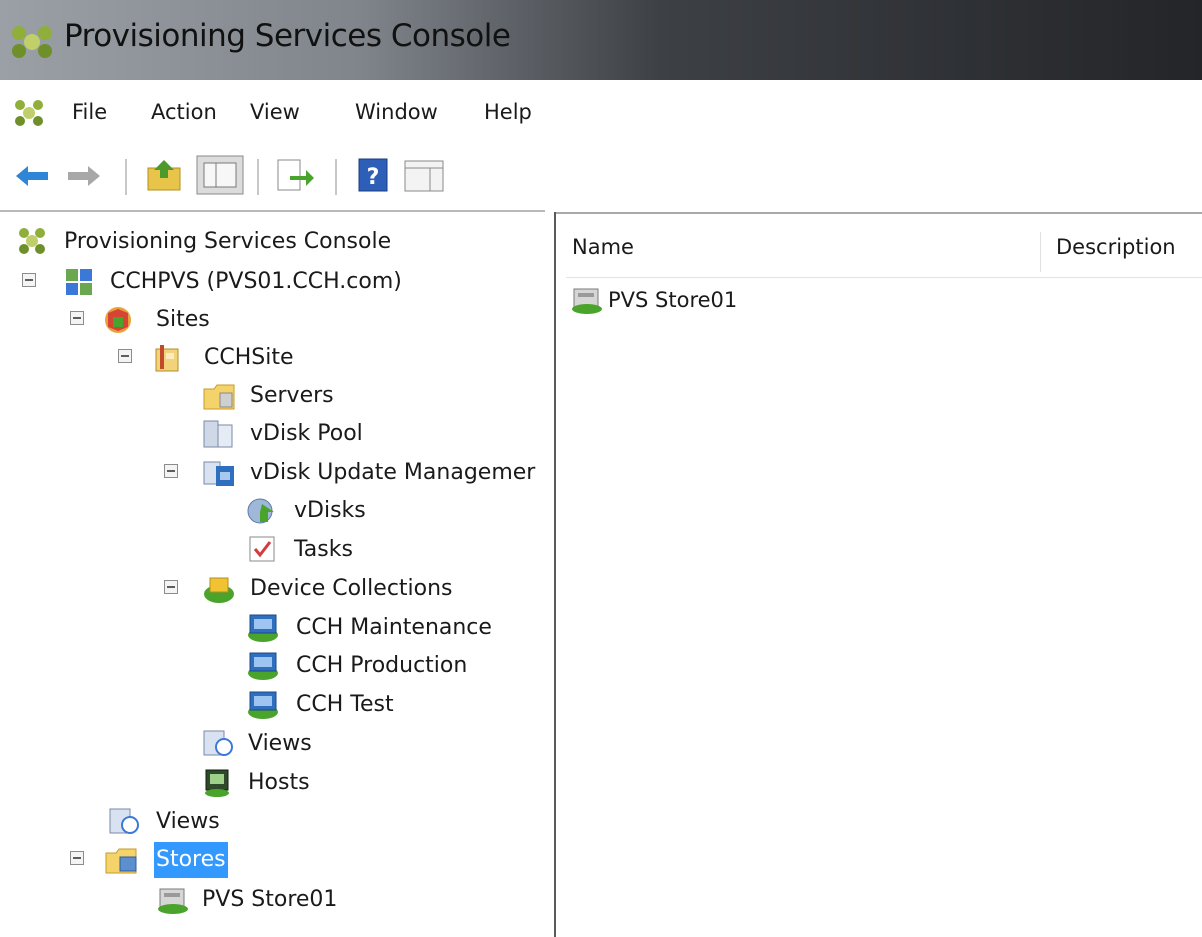 Image resolution: width=1202 pixels, height=937 pixels. I want to click on tree-item-hosts: Hosts, so click(367, 783).